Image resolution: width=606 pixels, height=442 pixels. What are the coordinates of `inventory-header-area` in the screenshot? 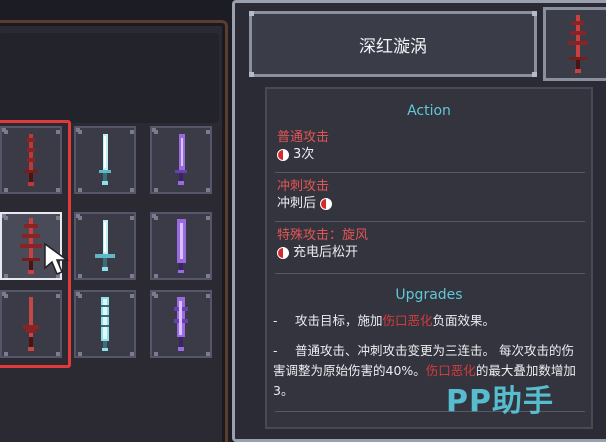 It's located at (109, 78).